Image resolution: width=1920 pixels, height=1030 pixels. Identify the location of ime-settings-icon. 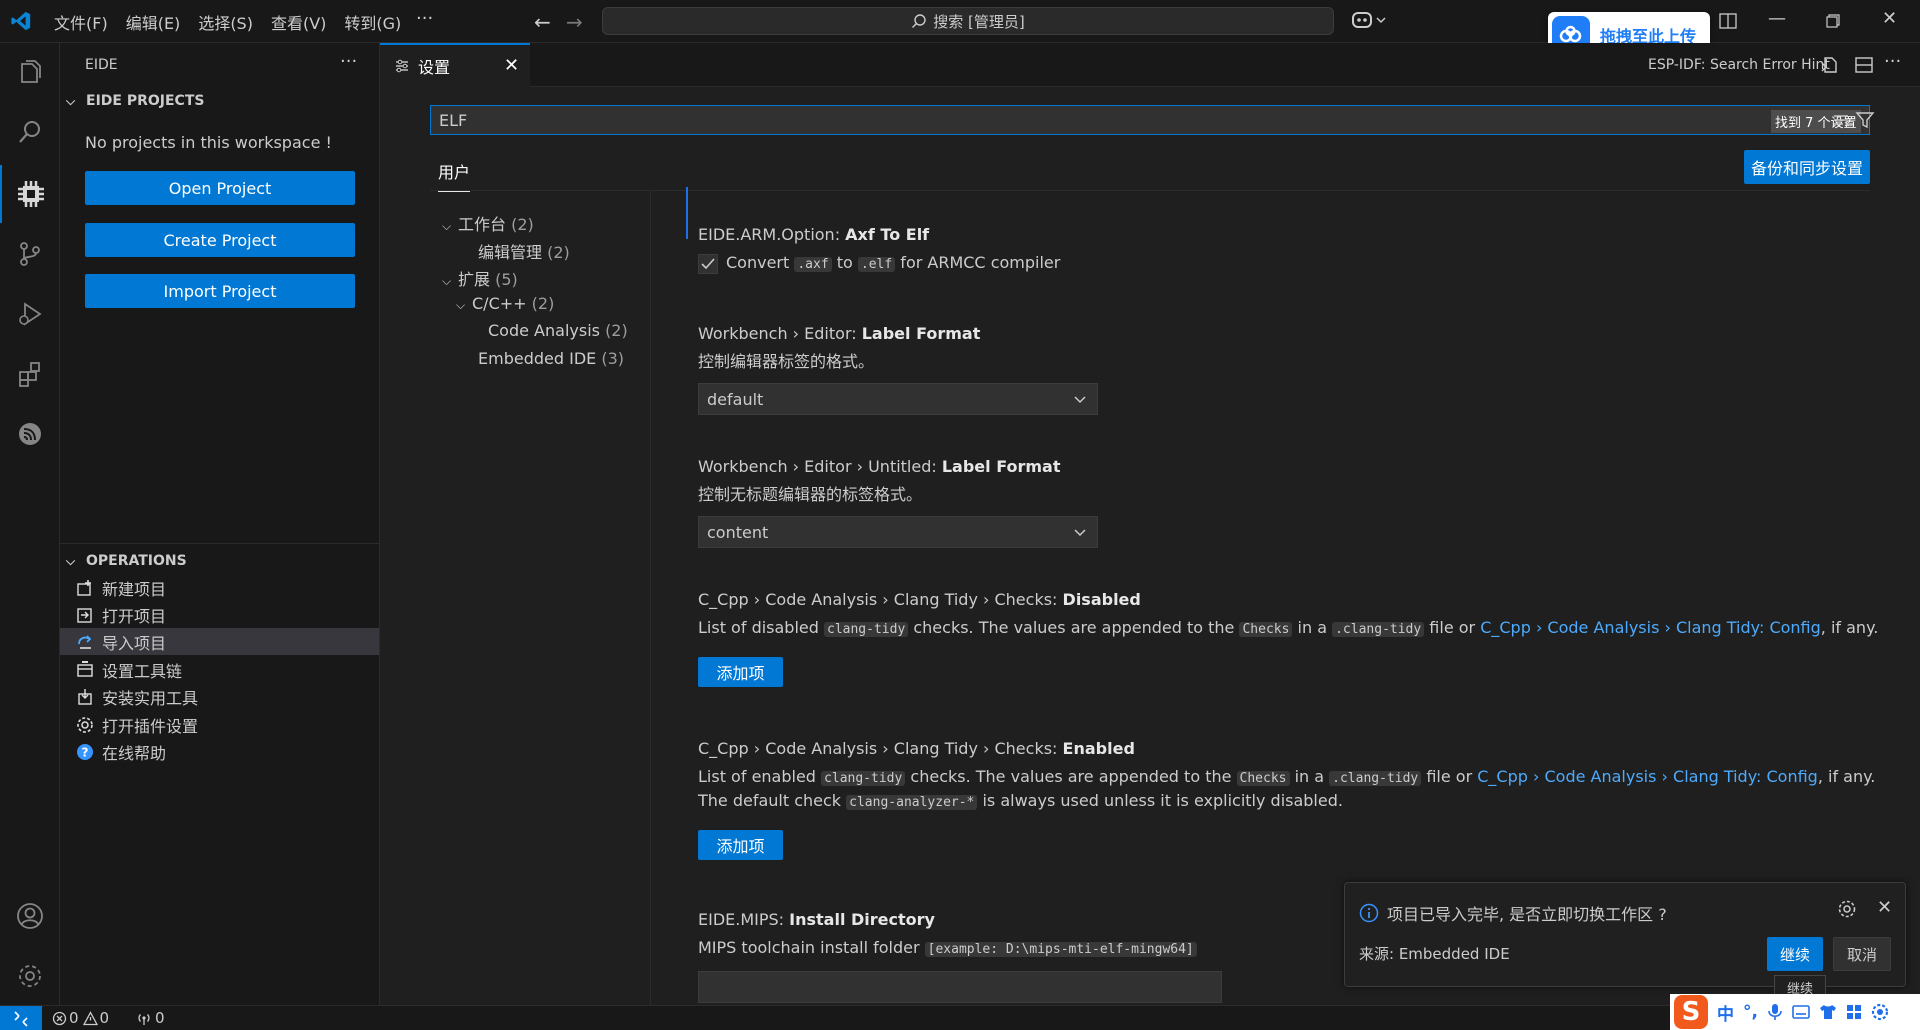
(1880, 1012).